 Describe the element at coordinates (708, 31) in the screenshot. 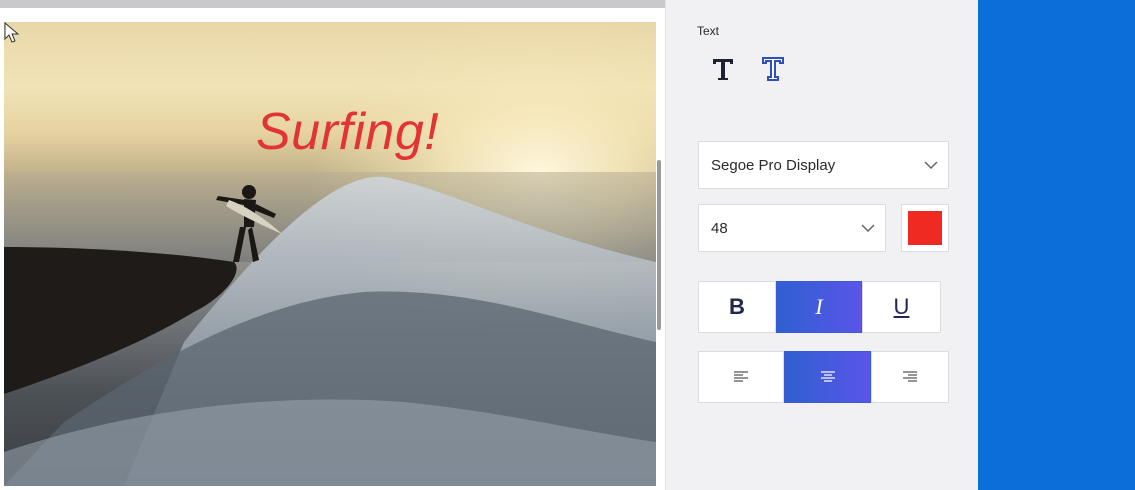

I see `panel-section-label: Text` at that location.